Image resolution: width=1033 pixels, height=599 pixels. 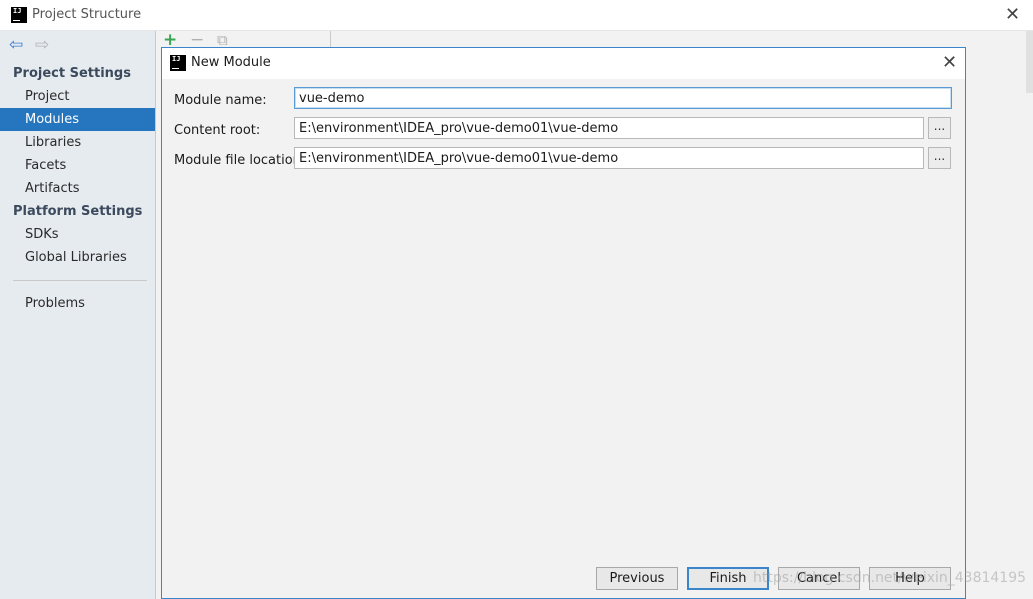 I want to click on back-arrow-icon: ⇦, so click(x=16, y=45).